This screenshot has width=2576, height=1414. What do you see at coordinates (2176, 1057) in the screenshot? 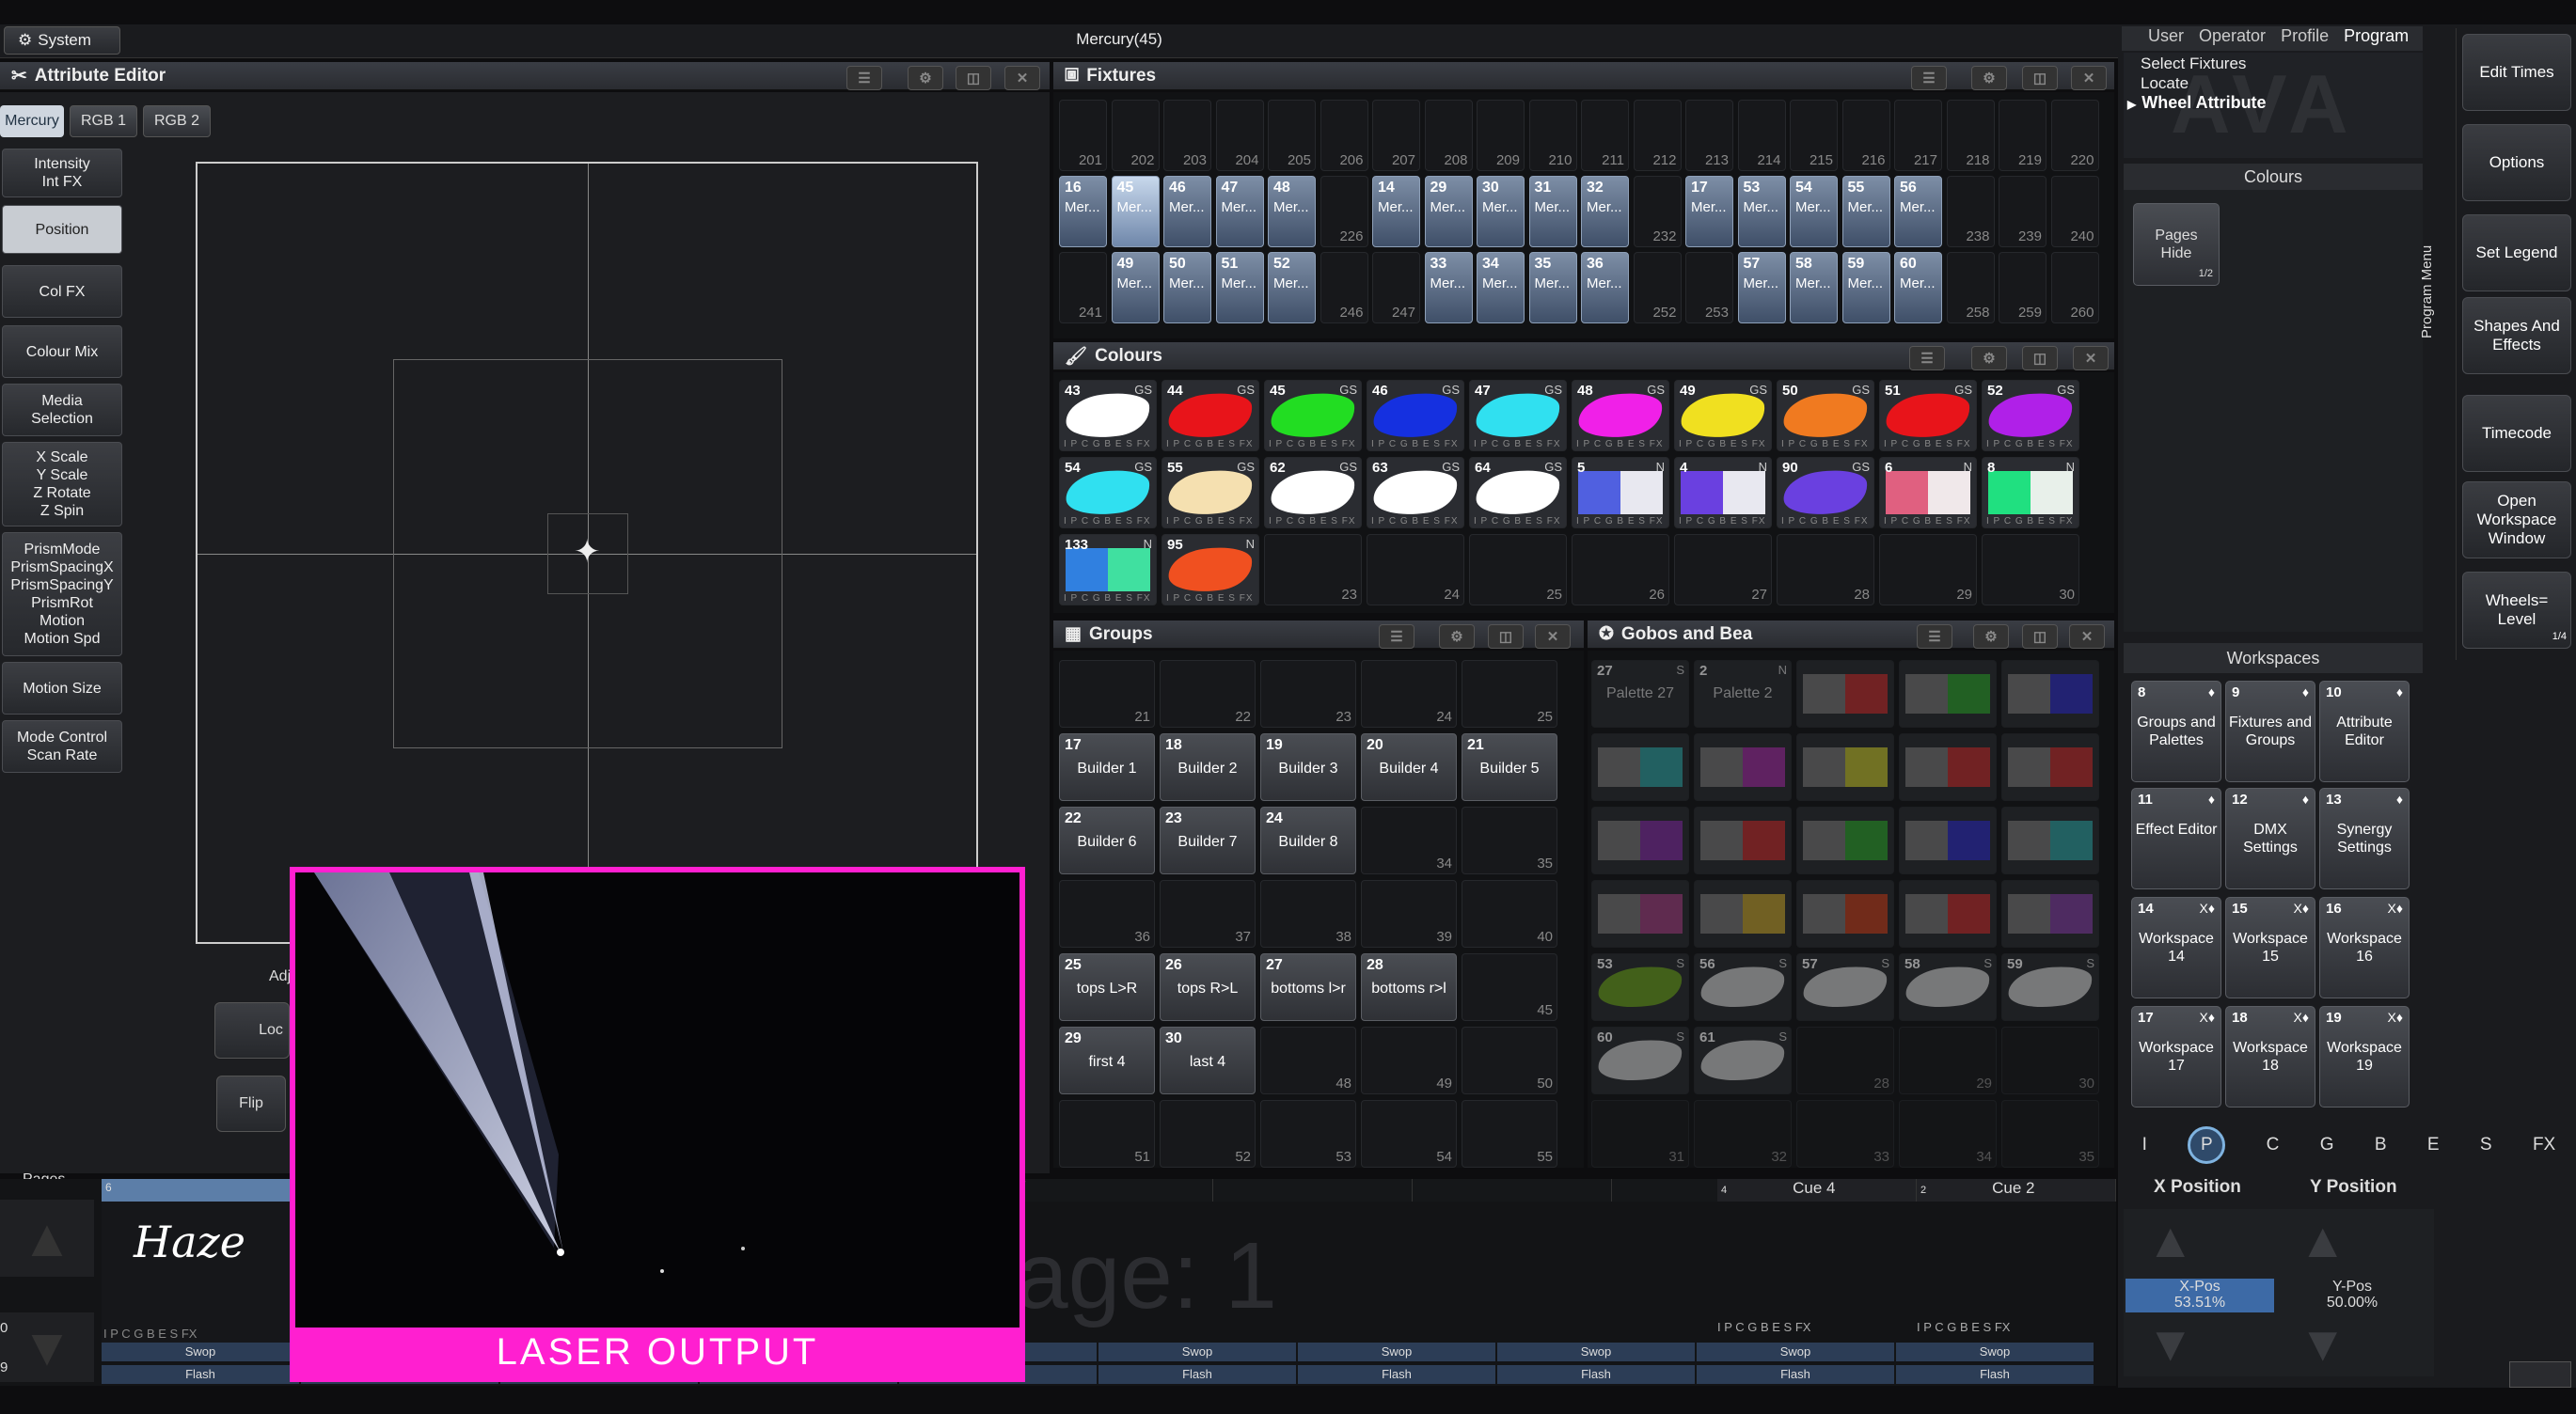
I see `workspace-button: 17 X♦ Workspace 17` at bounding box center [2176, 1057].